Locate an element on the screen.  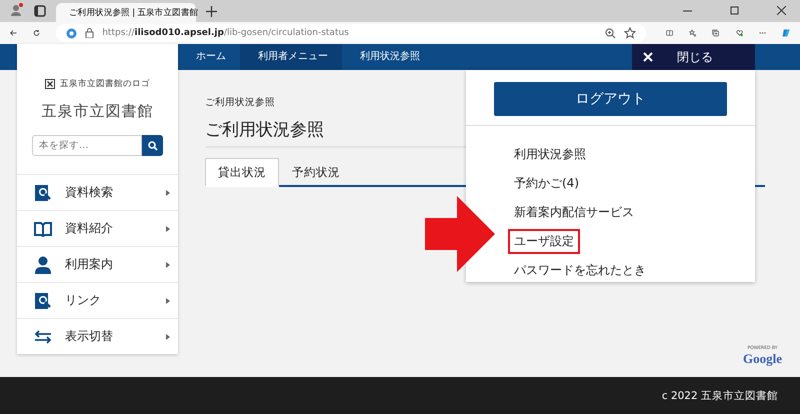
person-icon is located at coordinates (43, 265).